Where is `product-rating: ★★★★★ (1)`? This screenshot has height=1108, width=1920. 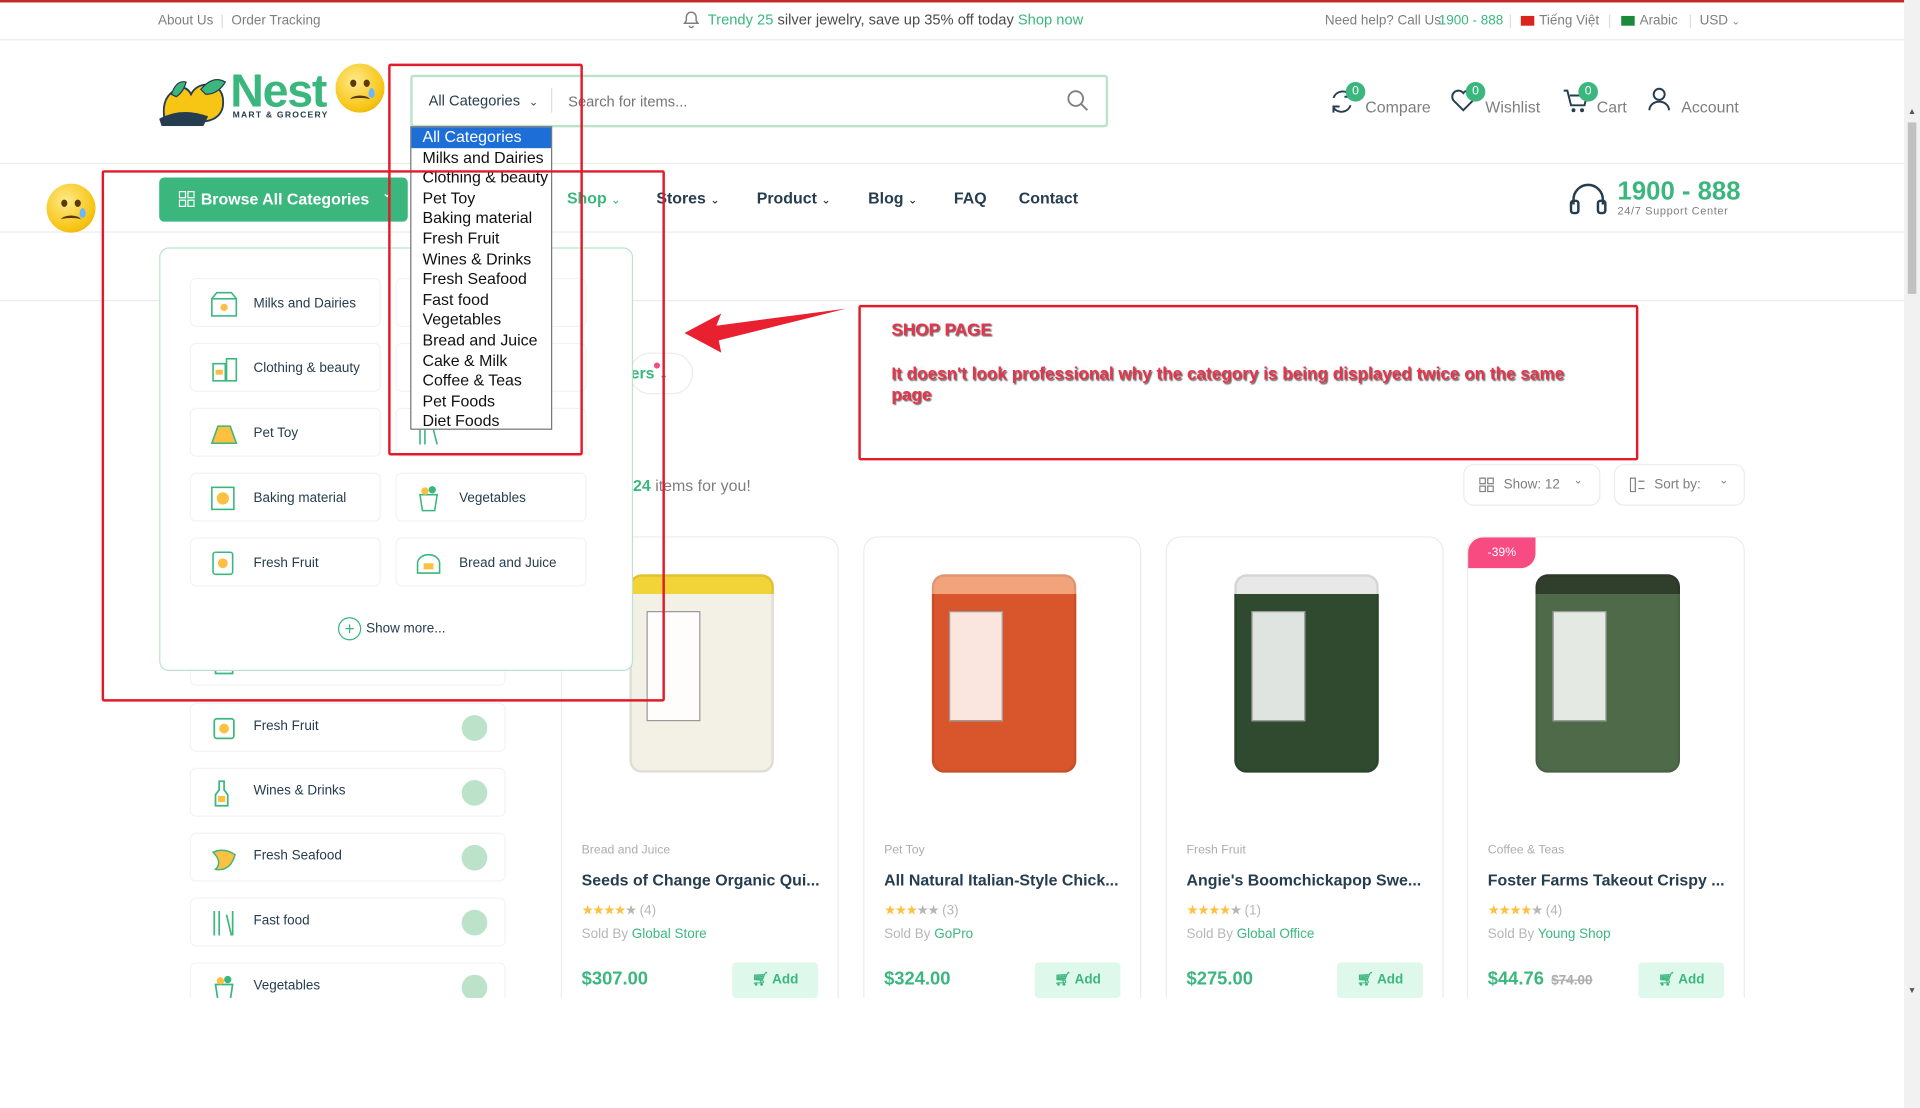
product-rating: ★★★★★ (1) is located at coordinates (1224, 911).